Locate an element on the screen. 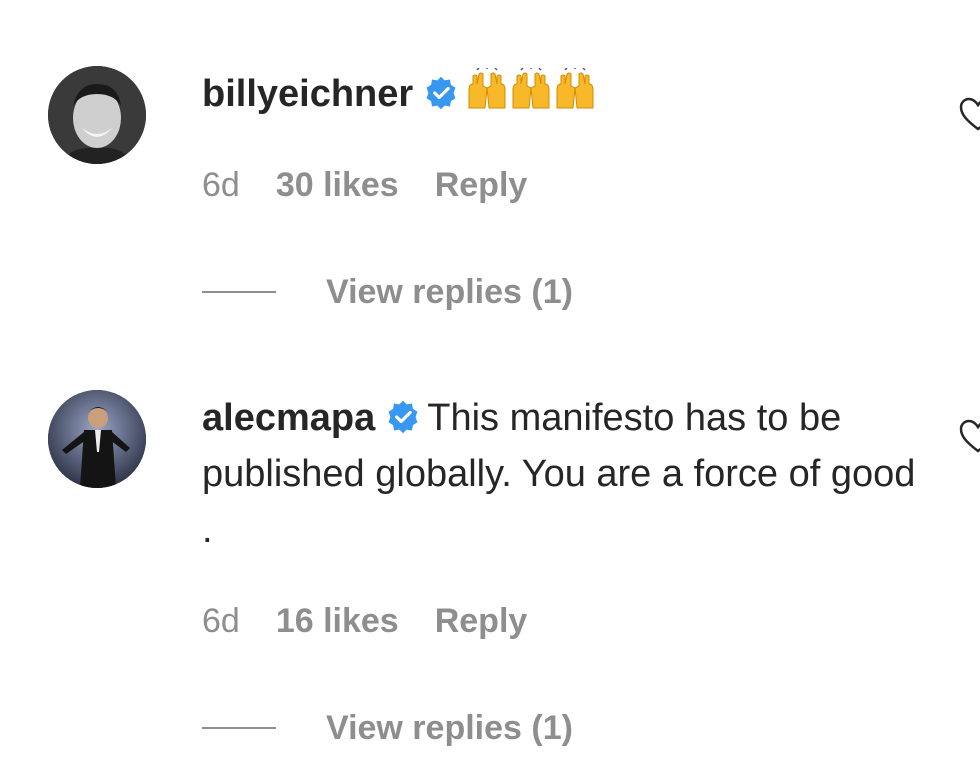 This screenshot has height=762, width=980. username-link: billyeichner is located at coordinates (307, 94).